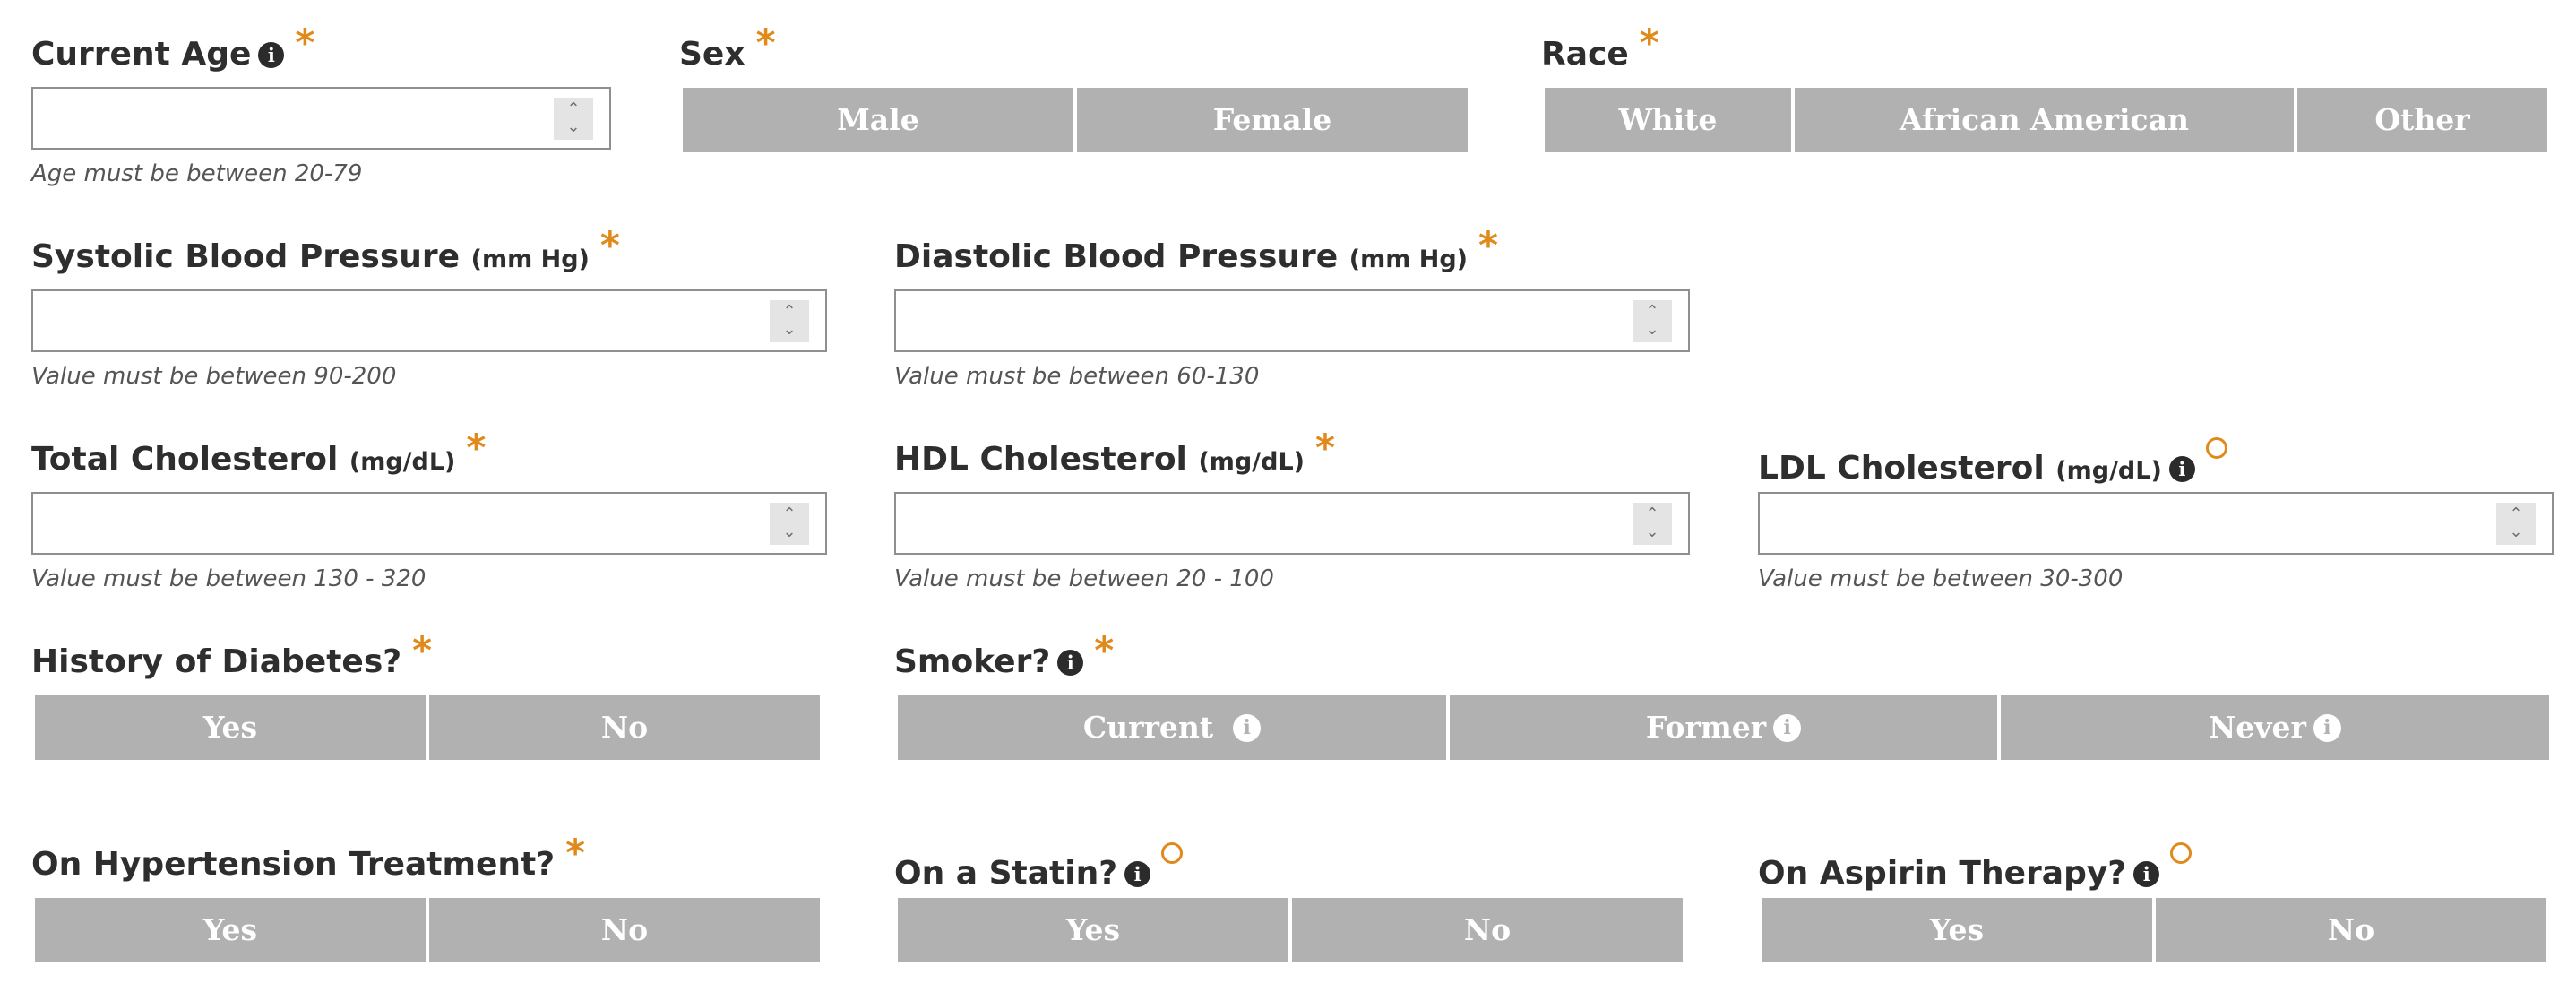 This screenshot has height=992, width=2576. What do you see at coordinates (1957, 930) in the screenshot?
I see `aspirin-yes-button: Yes` at bounding box center [1957, 930].